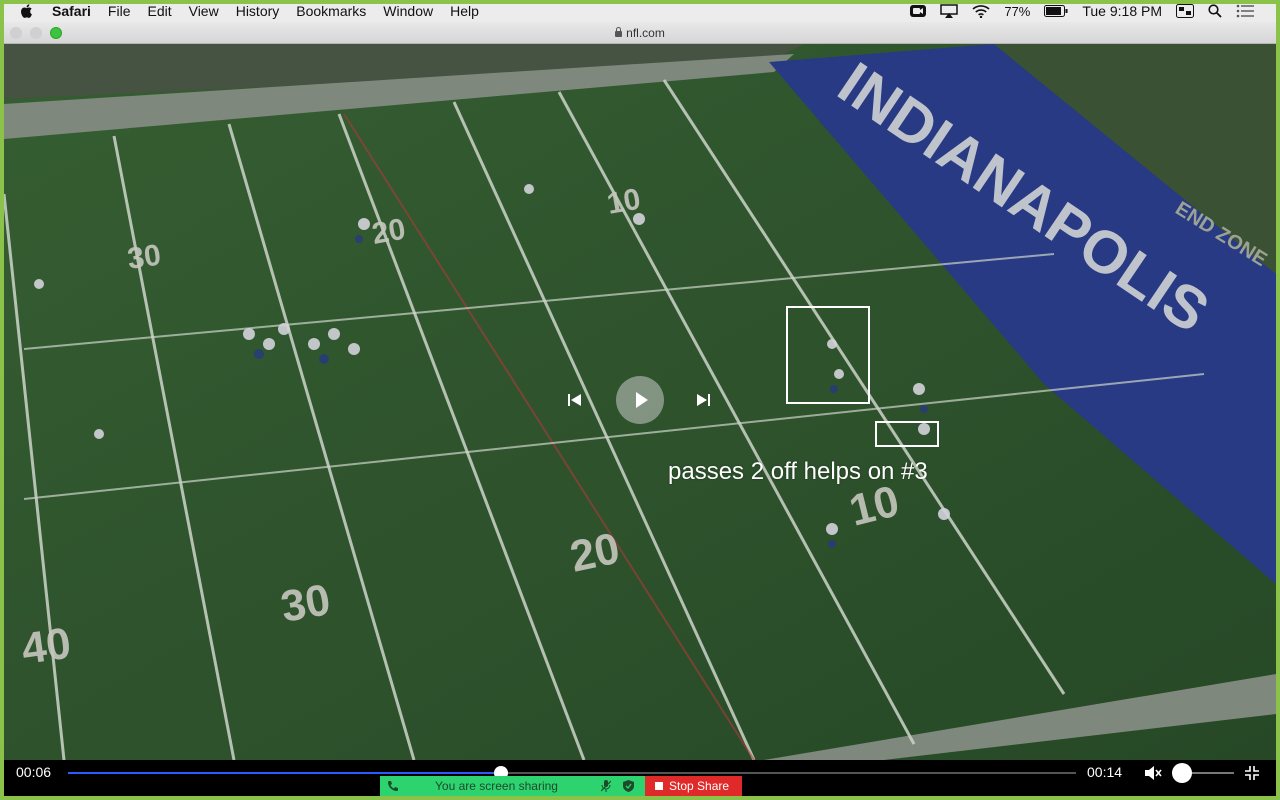  What do you see at coordinates (408, 11) in the screenshot?
I see `menu-window: Window` at bounding box center [408, 11].